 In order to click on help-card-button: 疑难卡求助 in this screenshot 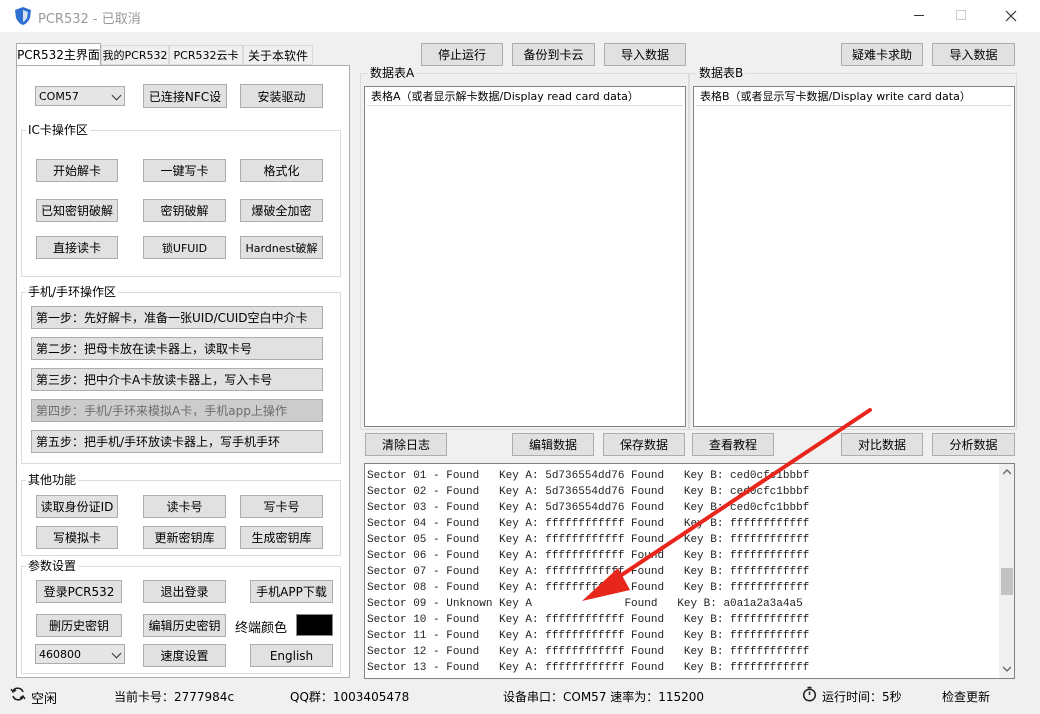, I will do `click(882, 54)`.